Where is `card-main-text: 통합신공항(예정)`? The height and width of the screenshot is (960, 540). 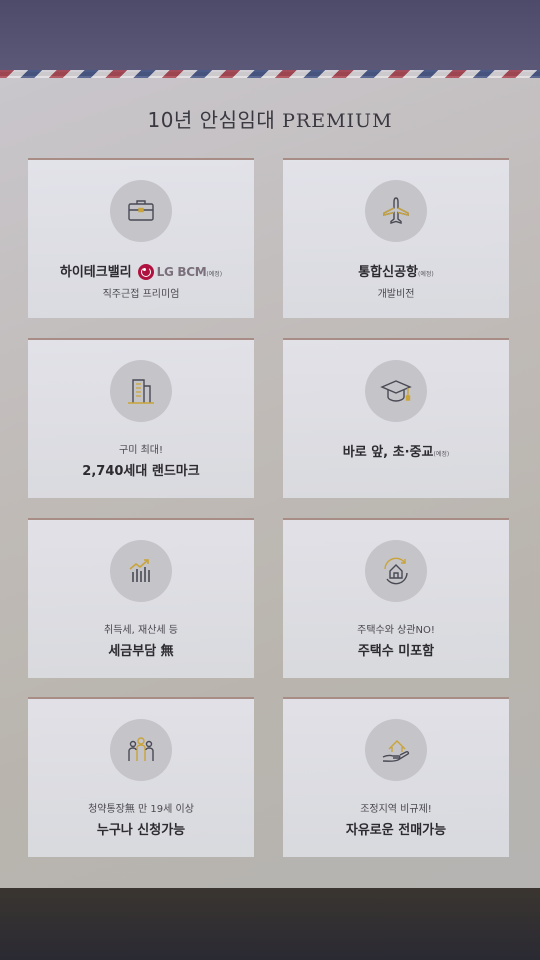 card-main-text: 통합신공항(예정) is located at coordinates (396, 270).